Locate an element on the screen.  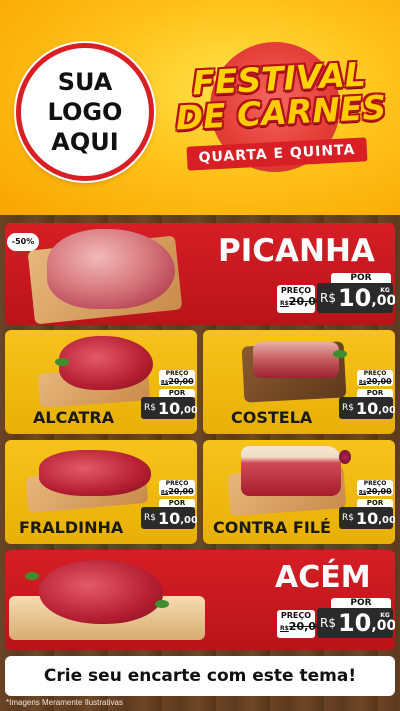
product-card-picanha: PICANHA PREÇO R$20,00 POR R$ 10 ,00 KG is located at coordinates (200, 274).